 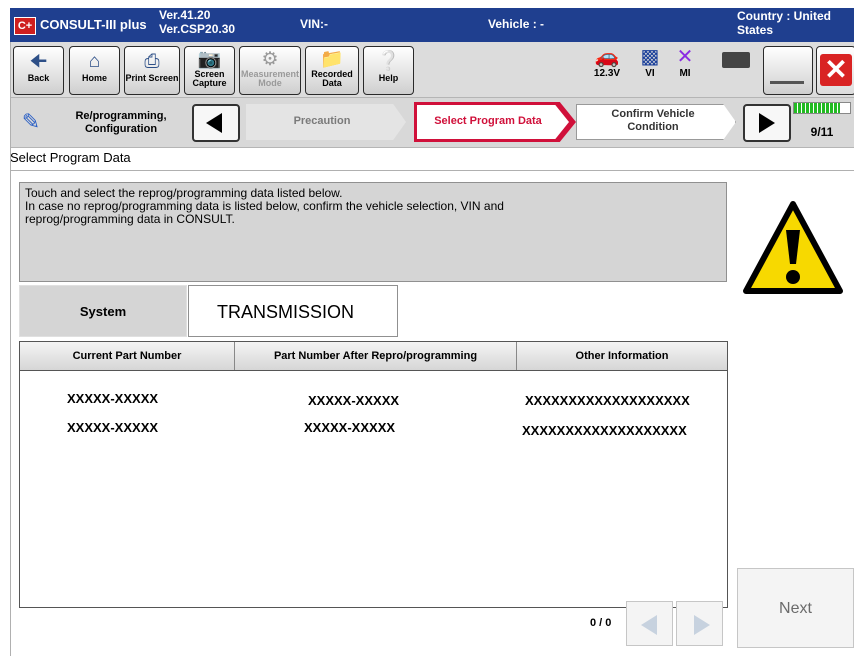 I want to click on vin-label: VIN:-, so click(x=314, y=24).